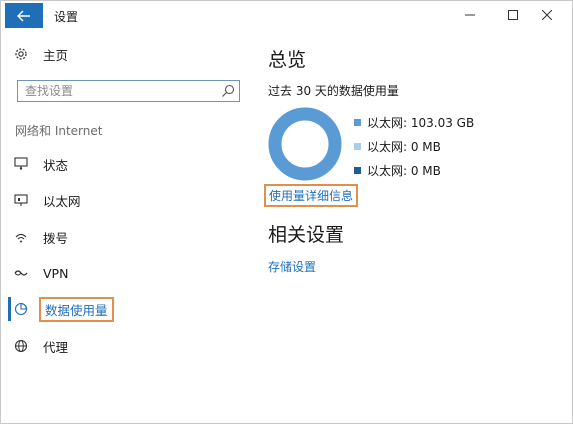 This screenshot has height=424, width=573. What do you see at coordinates (286, 16) in the screenshot?
I see `title-bar: 设置` at bounding box center [286, 16].